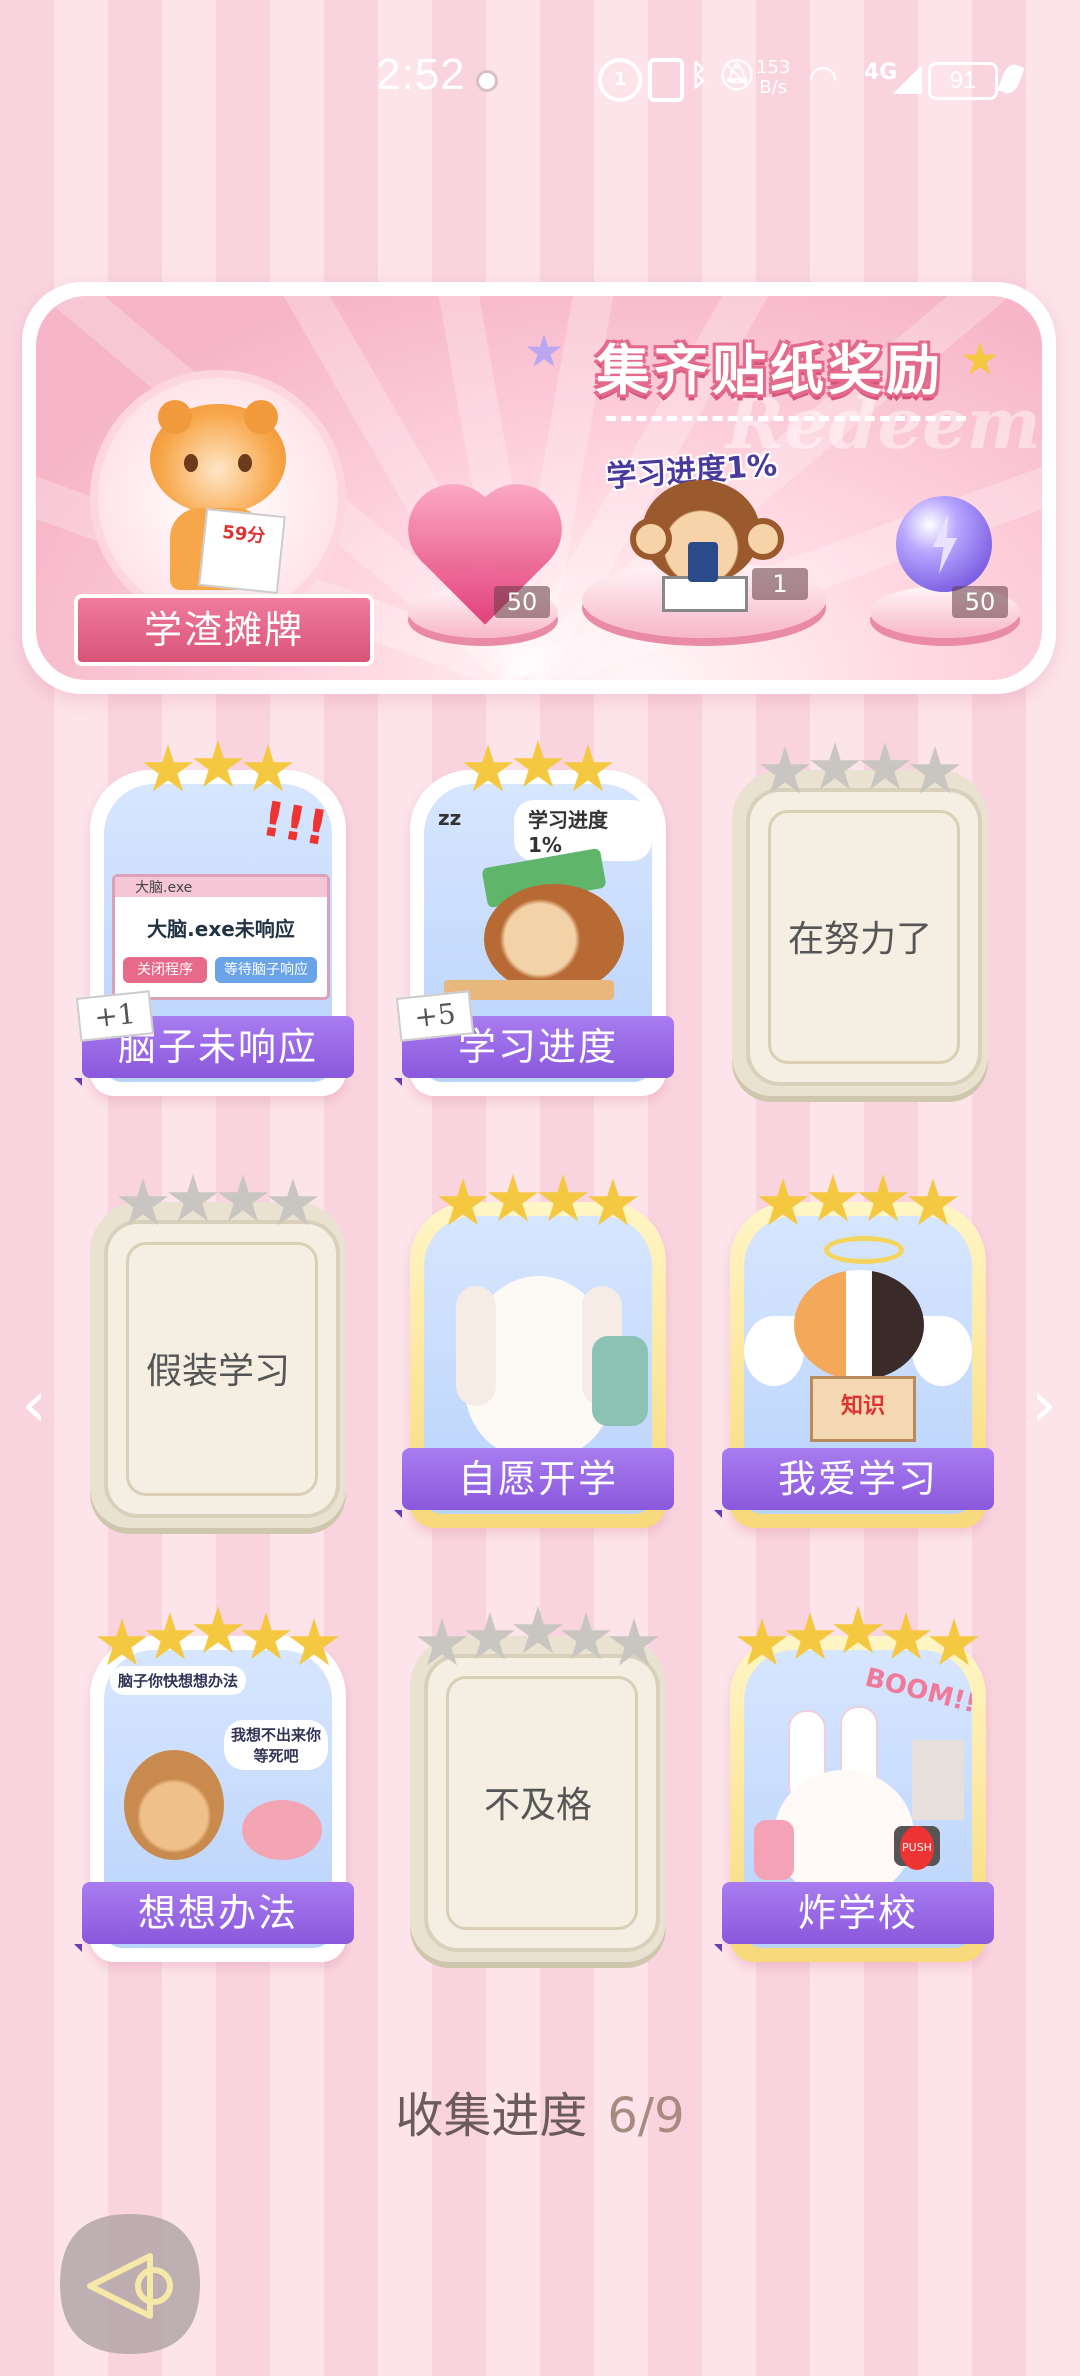  Describe the element at coordinates (854, 1483) in the screenshot. I see `sticker-label: 我爱学习` at that location.